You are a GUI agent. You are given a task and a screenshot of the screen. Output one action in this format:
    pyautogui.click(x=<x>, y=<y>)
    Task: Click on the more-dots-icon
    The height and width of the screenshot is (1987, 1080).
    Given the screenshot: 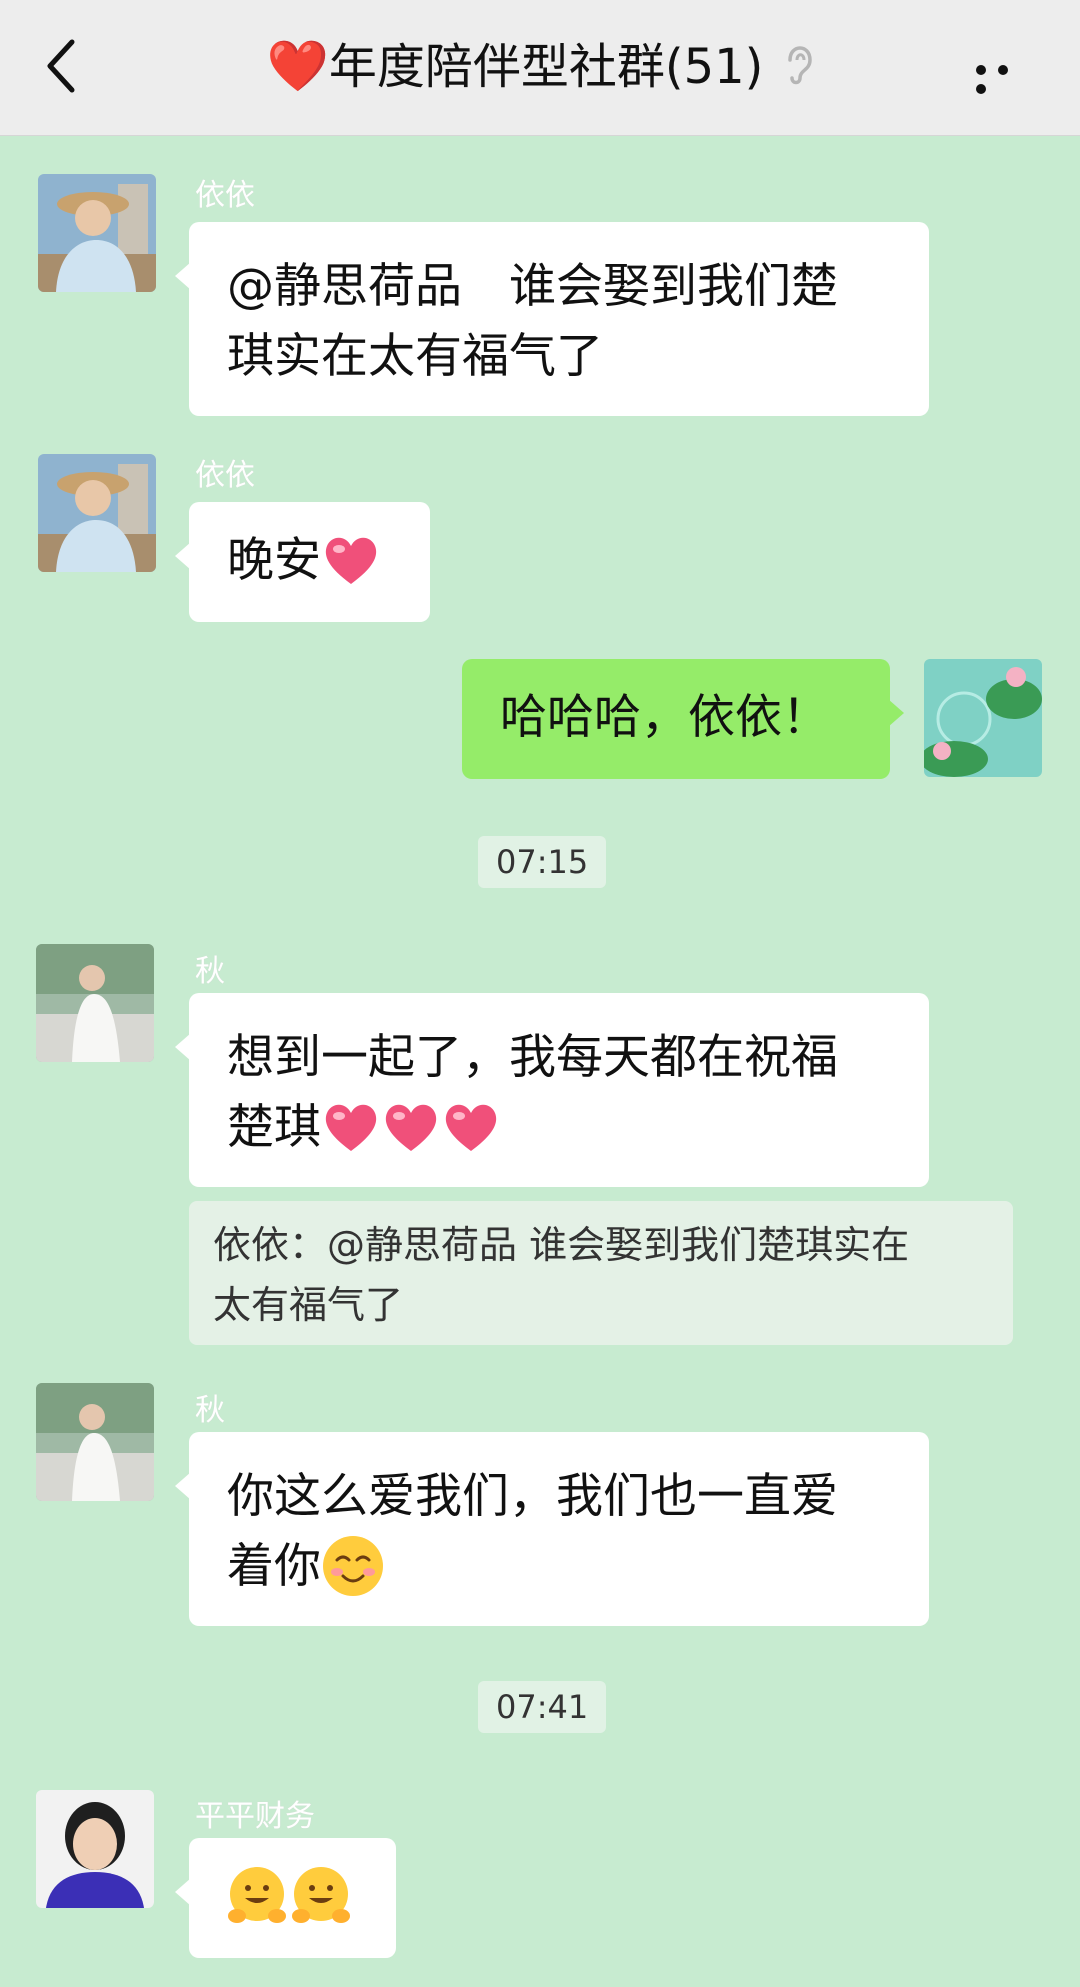 What is the action you would take?
    pyautogui.click(x=1005, y=77)
    